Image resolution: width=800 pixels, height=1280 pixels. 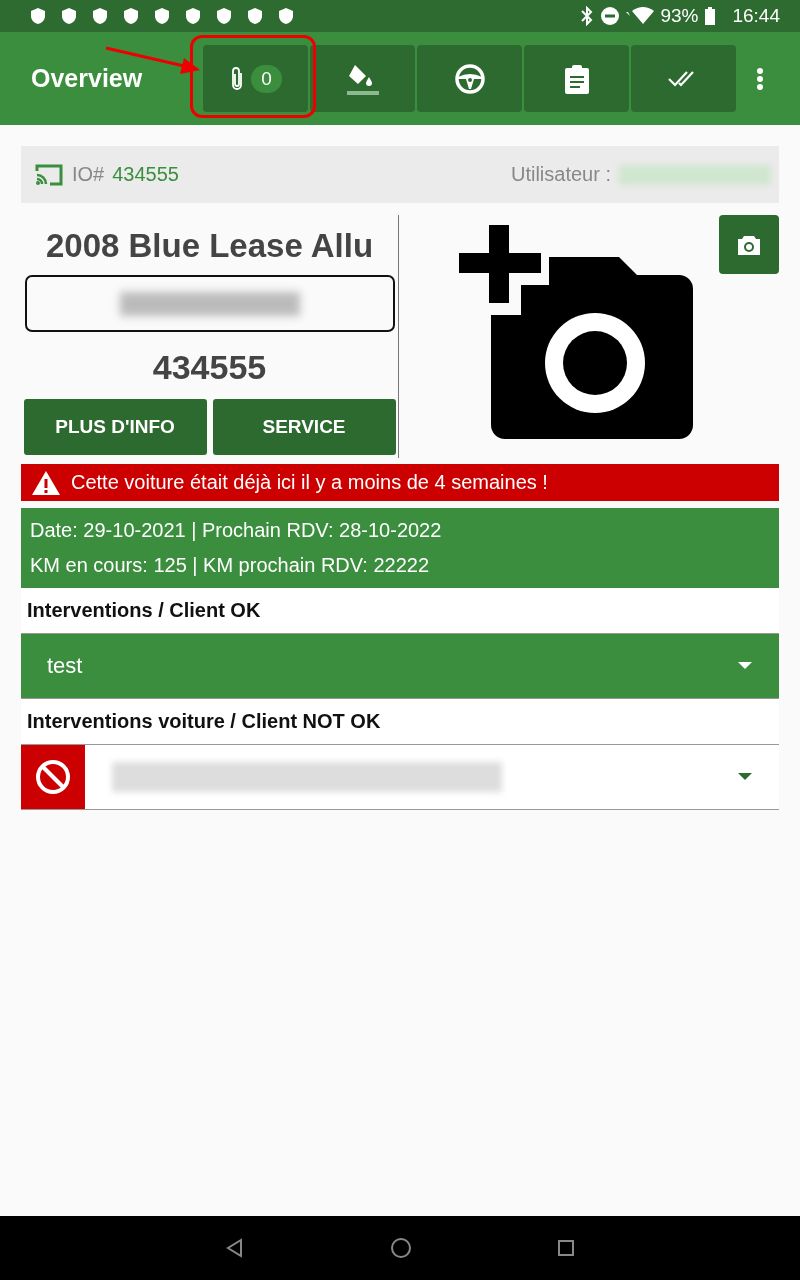 I want to click on vehicle-model: 2008 Blue Lease Allu, so click(x=209, y=246).